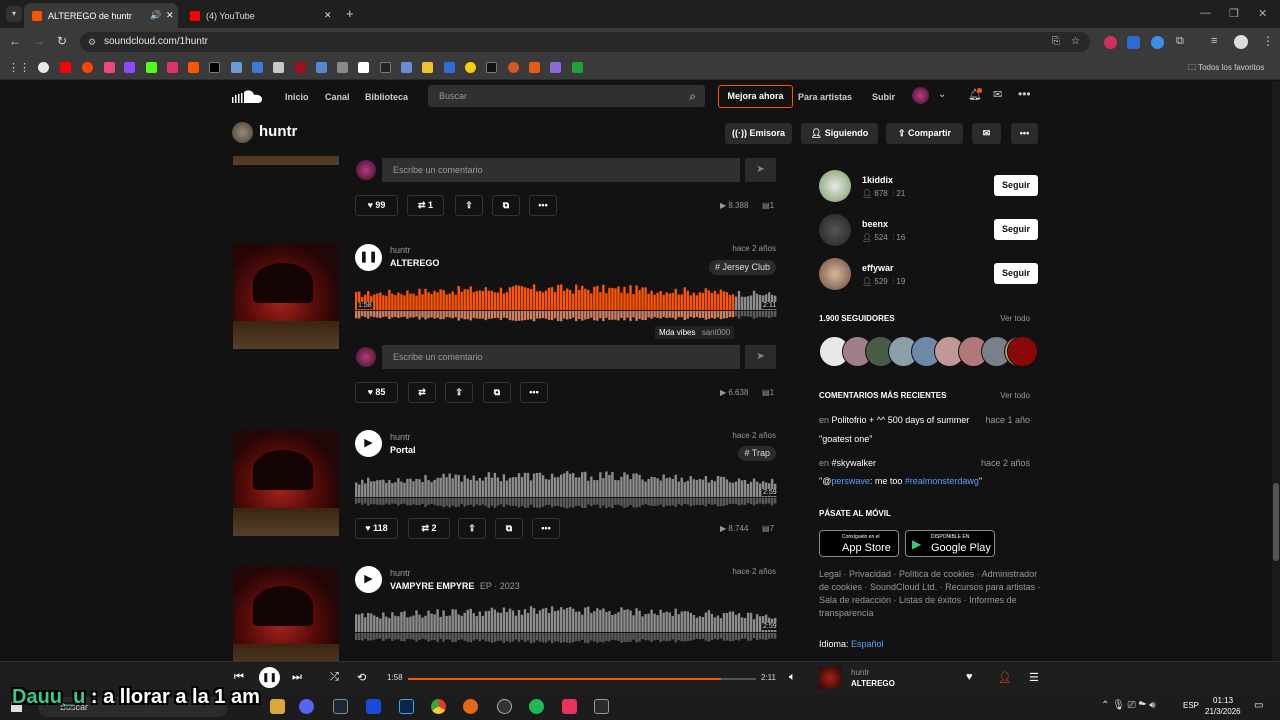 The width and height of the screenshot is (1280, 720). What do you see at coordinates (1191, 705) in the screenshot?
I see `input-language: ESP` at bounding box center [1191, 705].